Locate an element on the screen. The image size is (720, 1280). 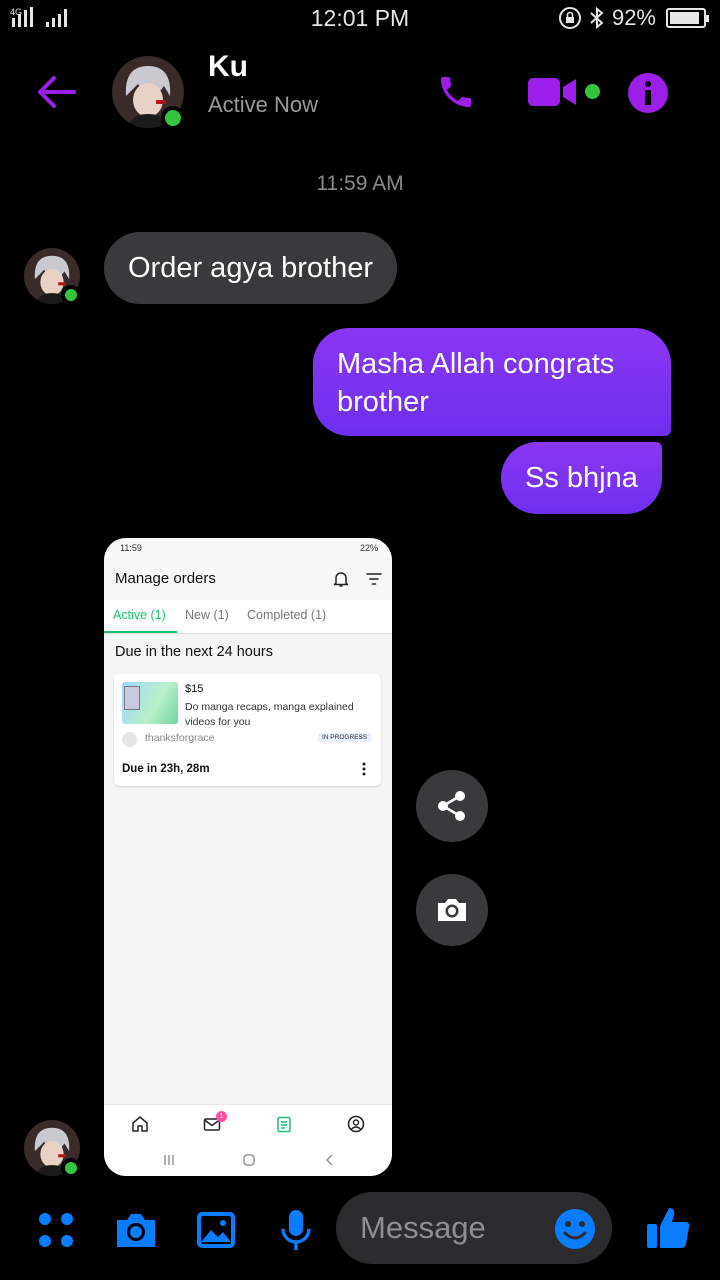
more-vertical-icon is located at coordinates (364, 769).